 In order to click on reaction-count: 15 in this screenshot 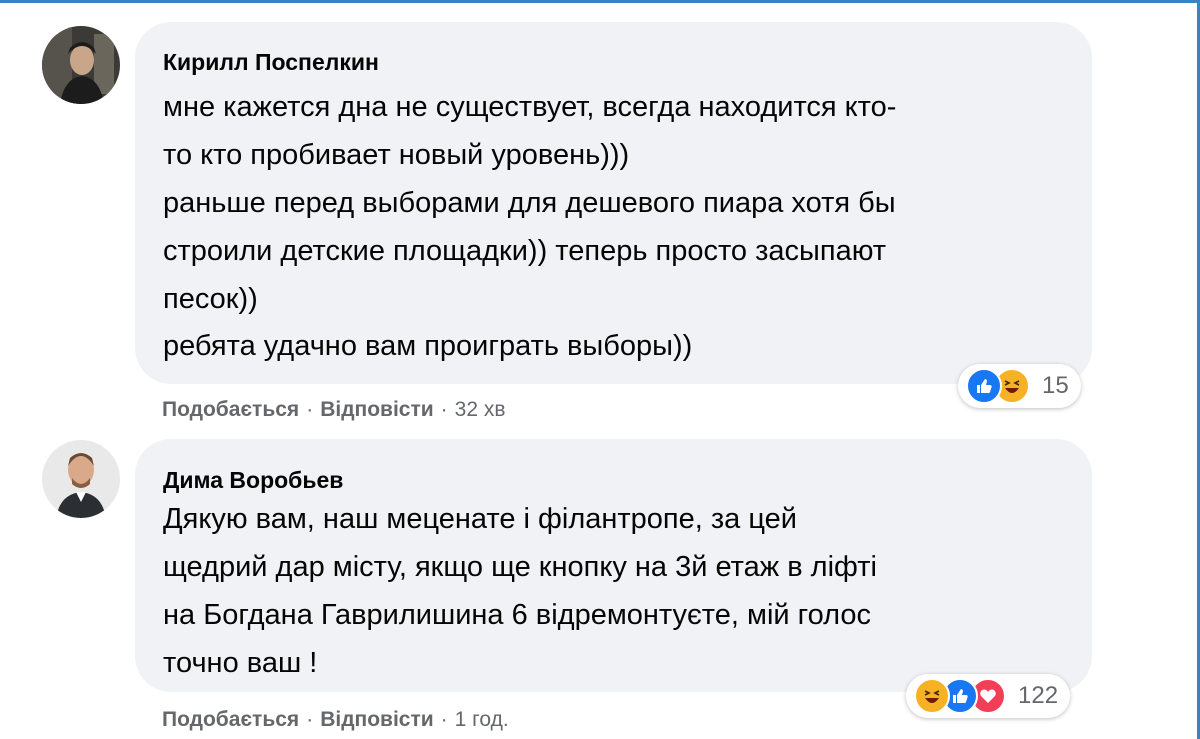, I will do `click(1055, 385)`.